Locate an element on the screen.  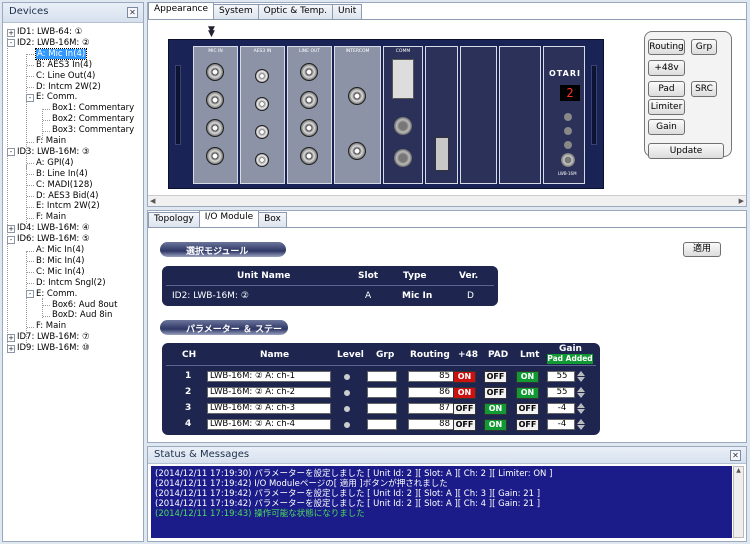
tree-node: D: Intcm Sngl(2) is located at coordinates (71, 283).